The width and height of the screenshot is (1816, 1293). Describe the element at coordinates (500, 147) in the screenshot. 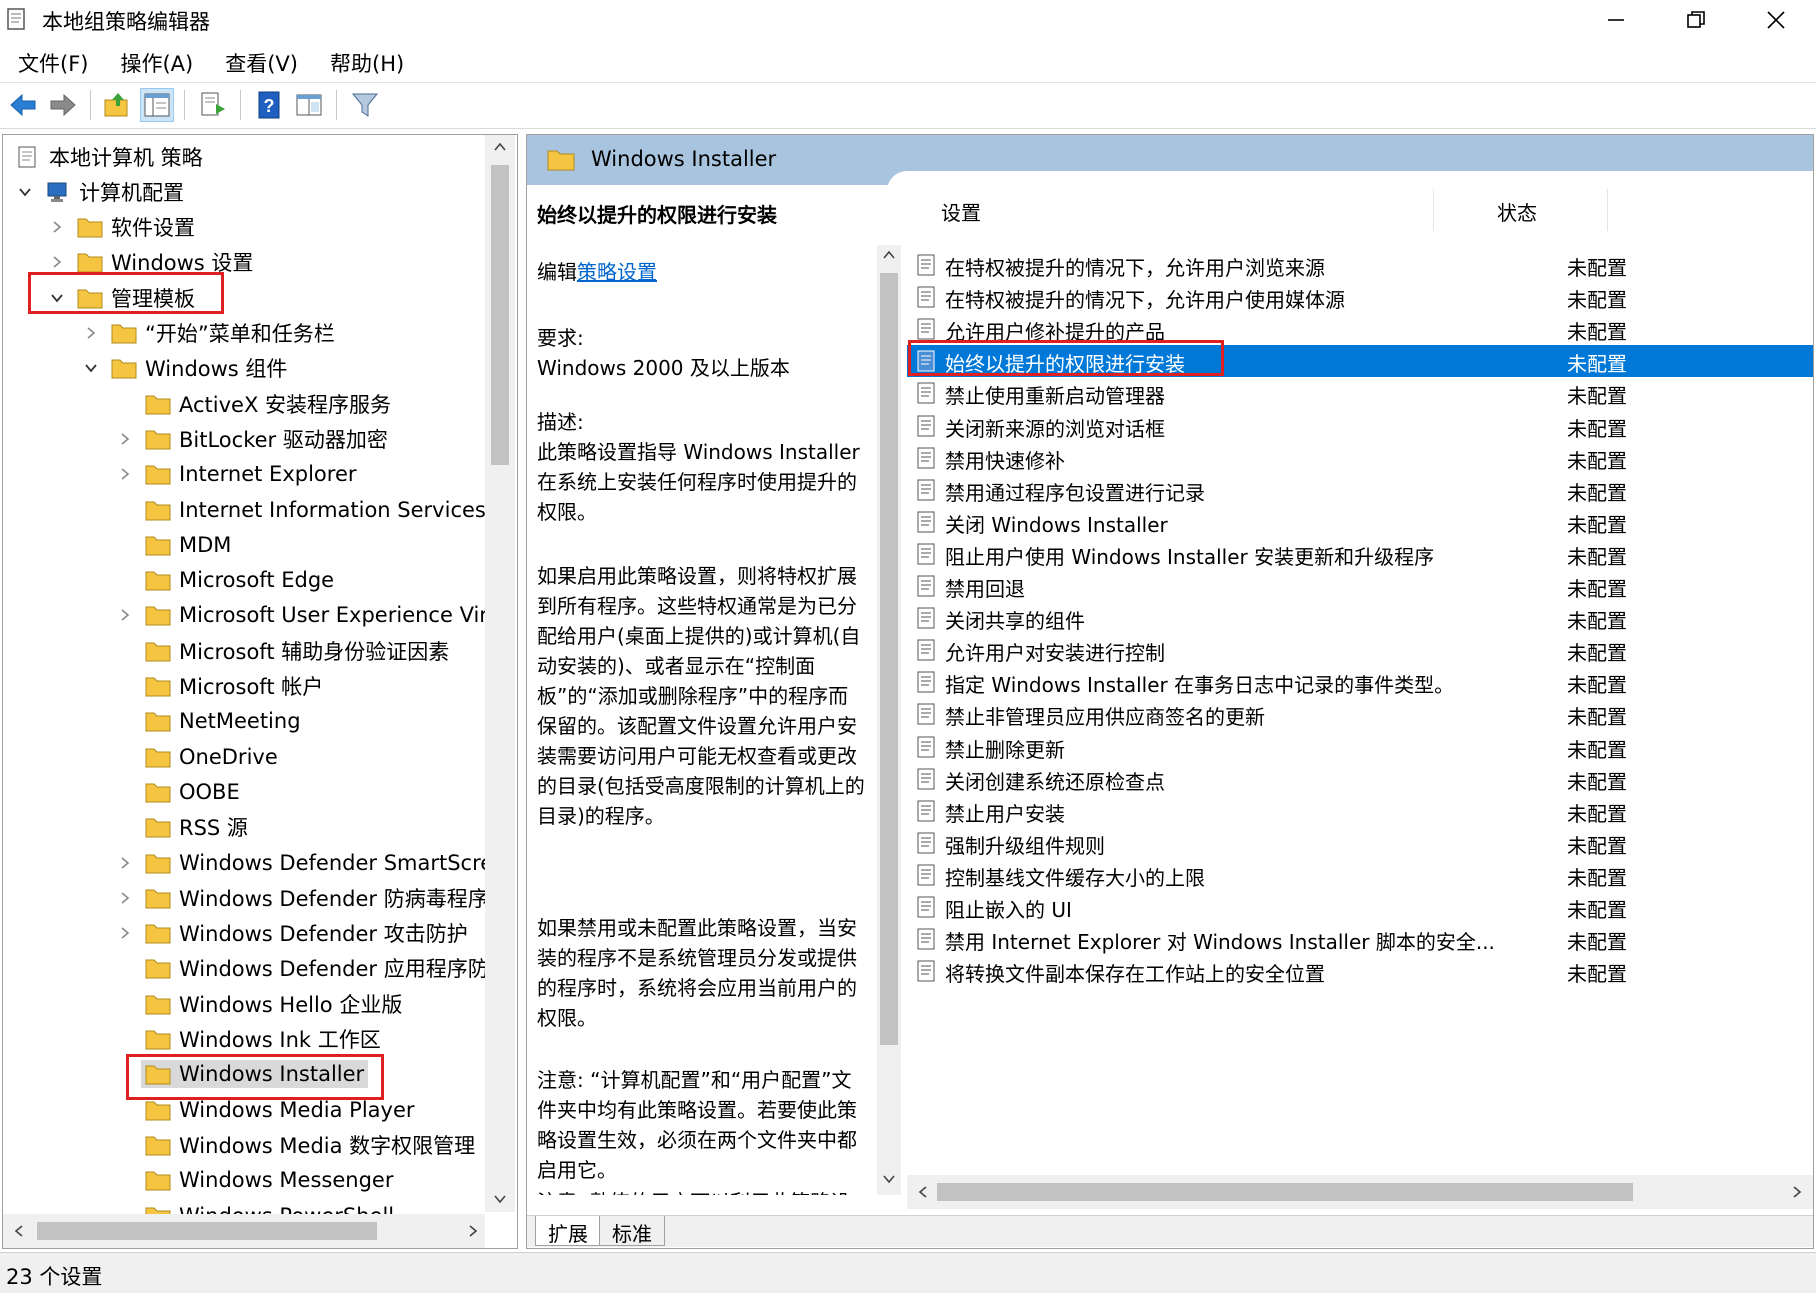

I see `scroll-up-arrow` at that location.